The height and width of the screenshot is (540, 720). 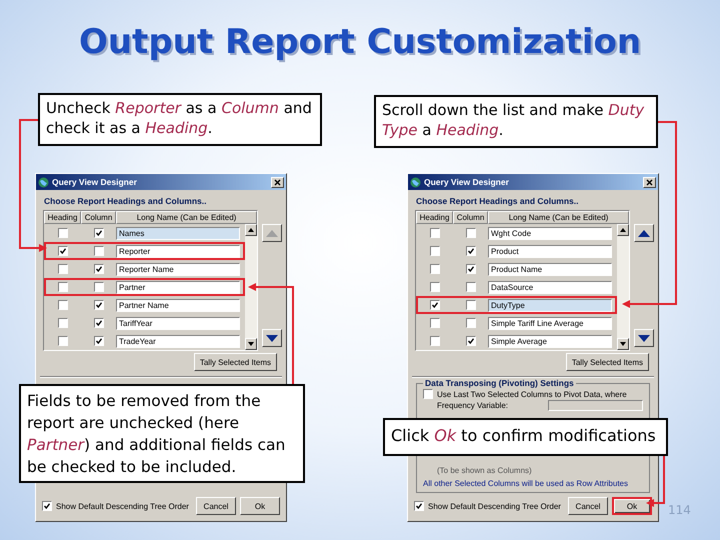 I want to click on name-field: Reporter, so click(x=178, y=251).